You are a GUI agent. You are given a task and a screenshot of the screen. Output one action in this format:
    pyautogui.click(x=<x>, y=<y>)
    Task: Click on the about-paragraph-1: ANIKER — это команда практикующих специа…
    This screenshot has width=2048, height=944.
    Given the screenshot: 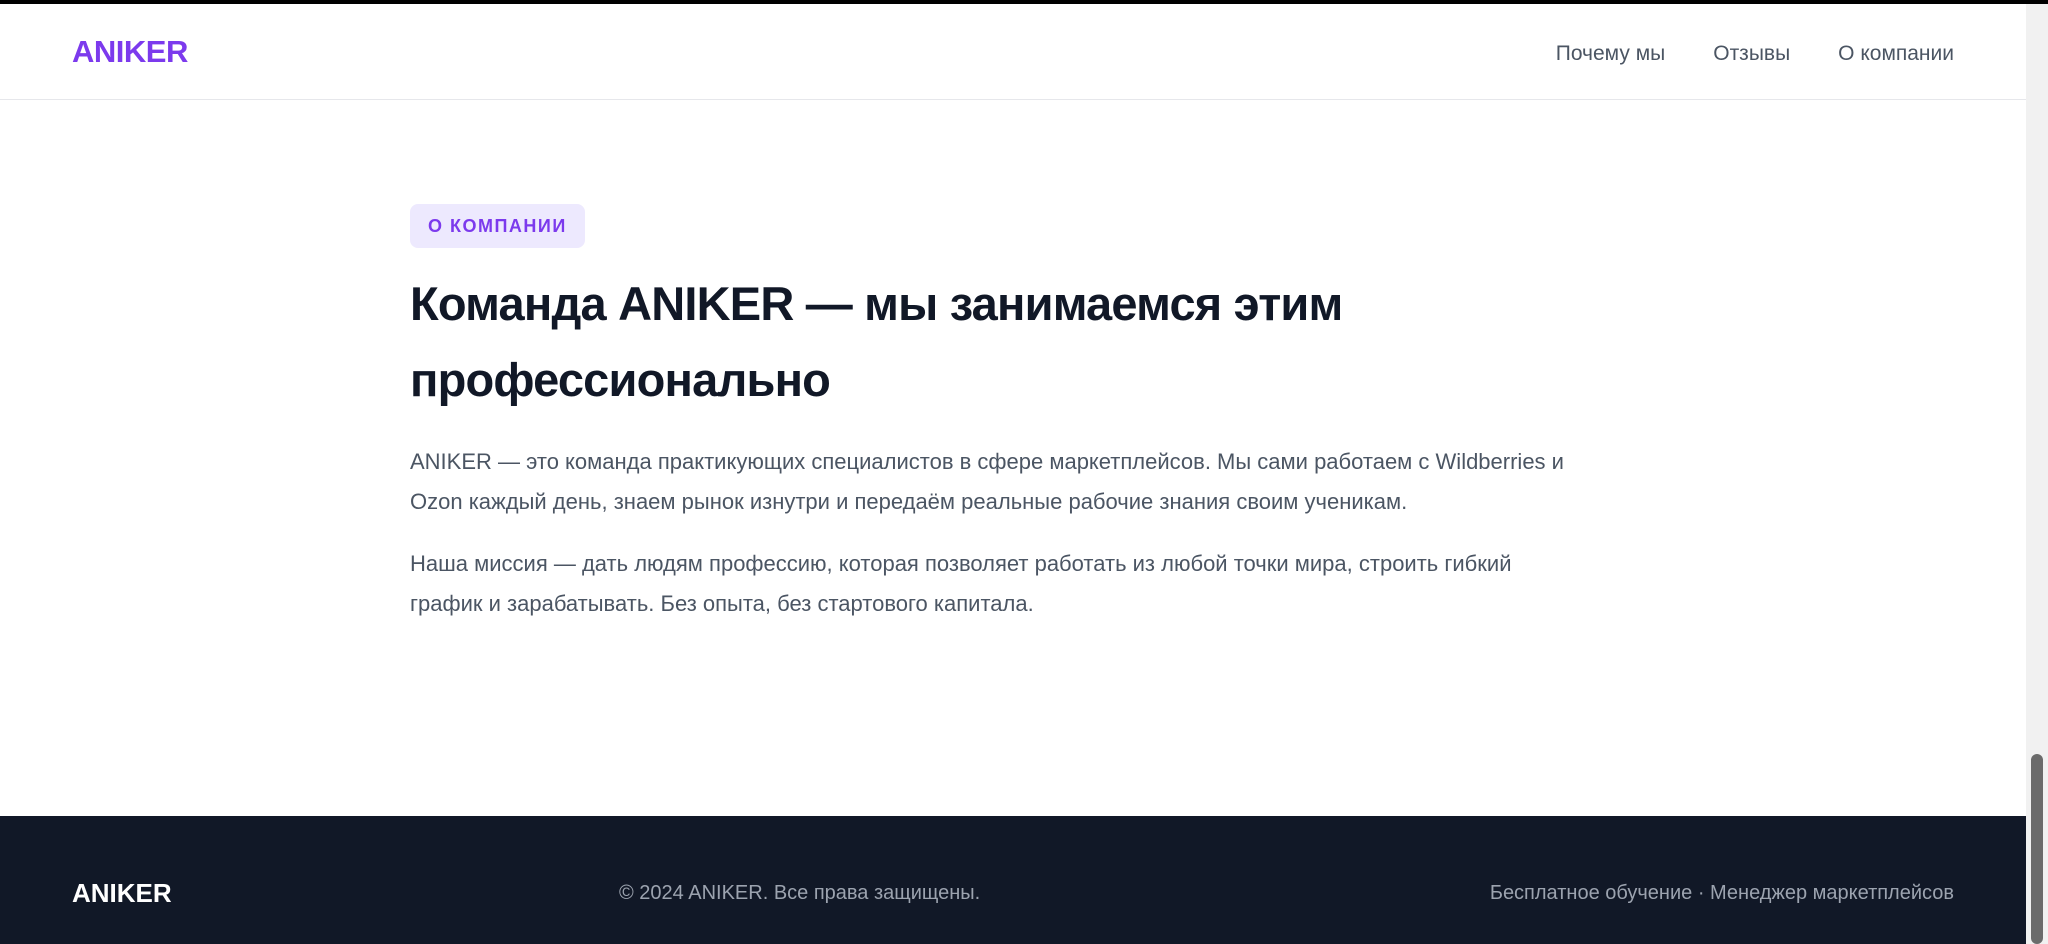 What is the action you would take?
    pyautogui.click(x=987, y=481)
    